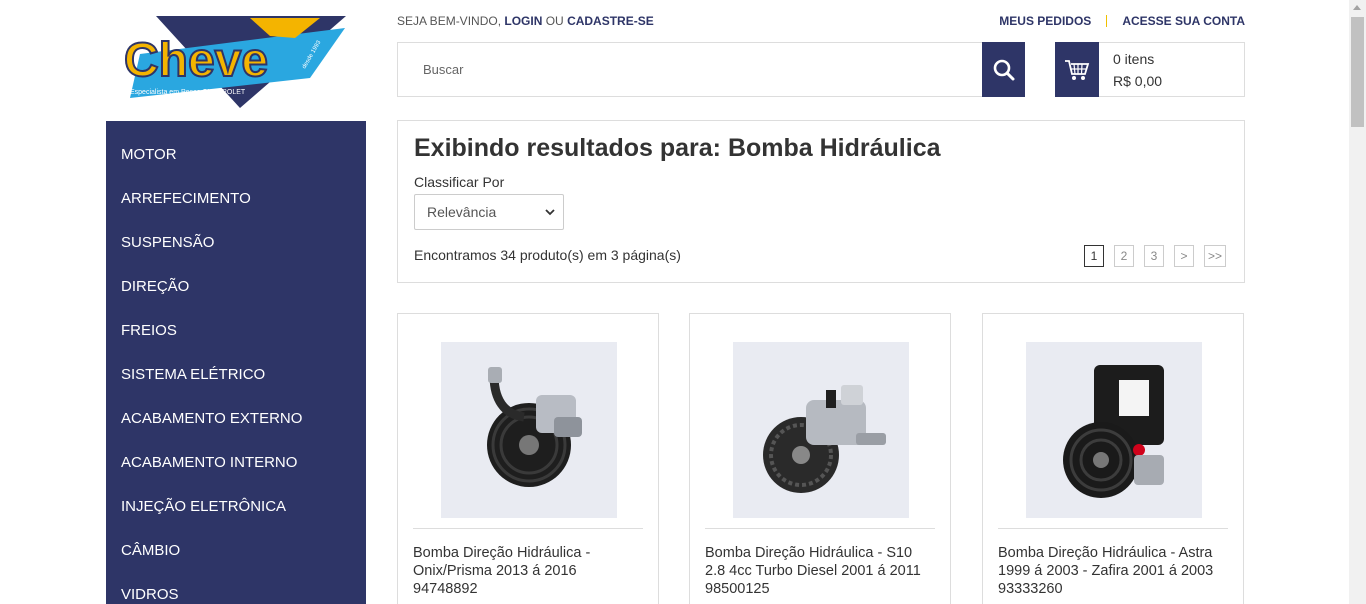  What do you see at coordinates (550, 212) in the screenshot?
I see `chevron-down-icon` at bounding box center [550, 212].